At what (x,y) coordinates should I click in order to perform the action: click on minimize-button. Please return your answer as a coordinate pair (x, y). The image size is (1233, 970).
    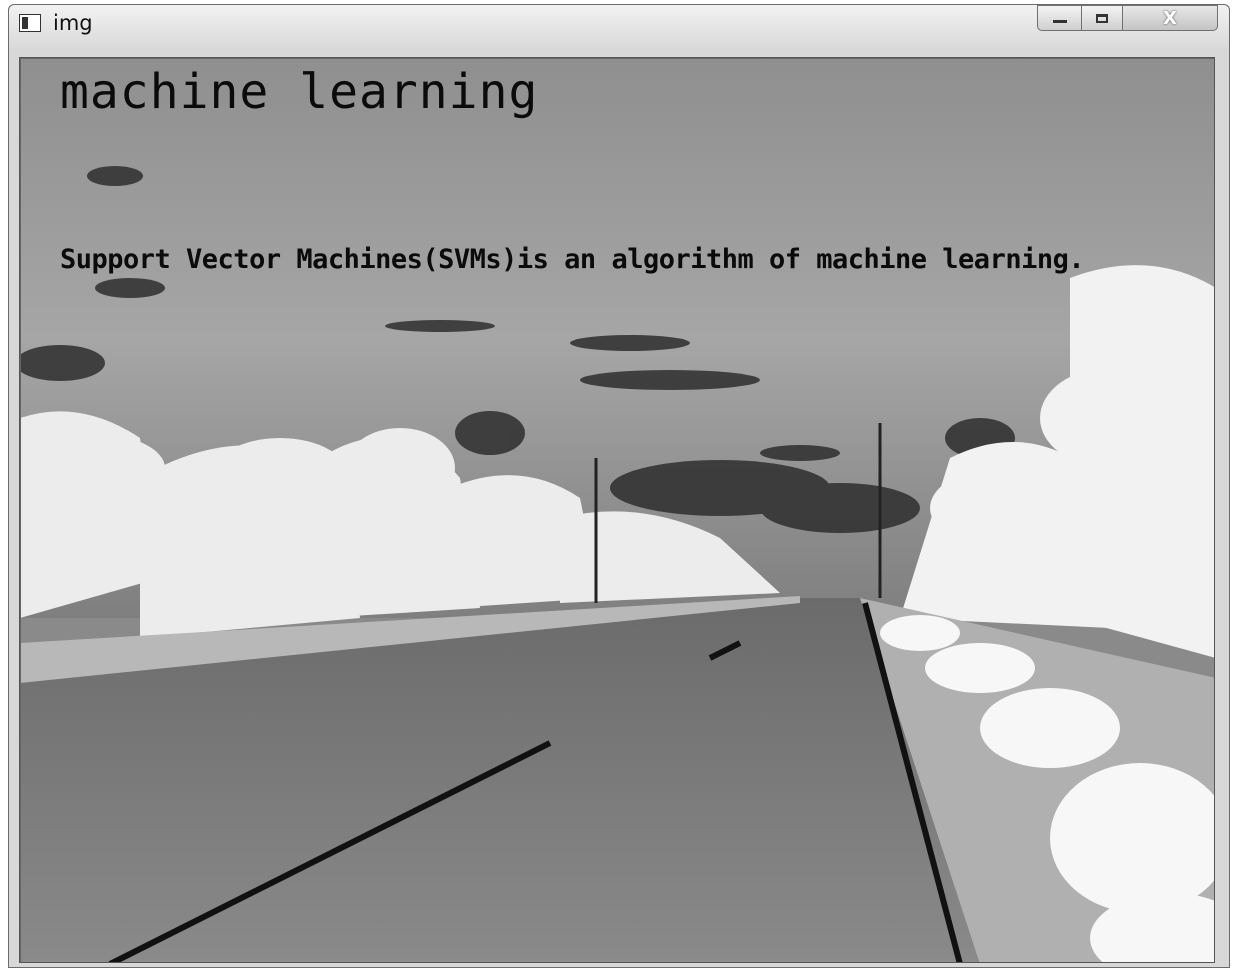
    Looking at the image, I should click on (1059, 18).